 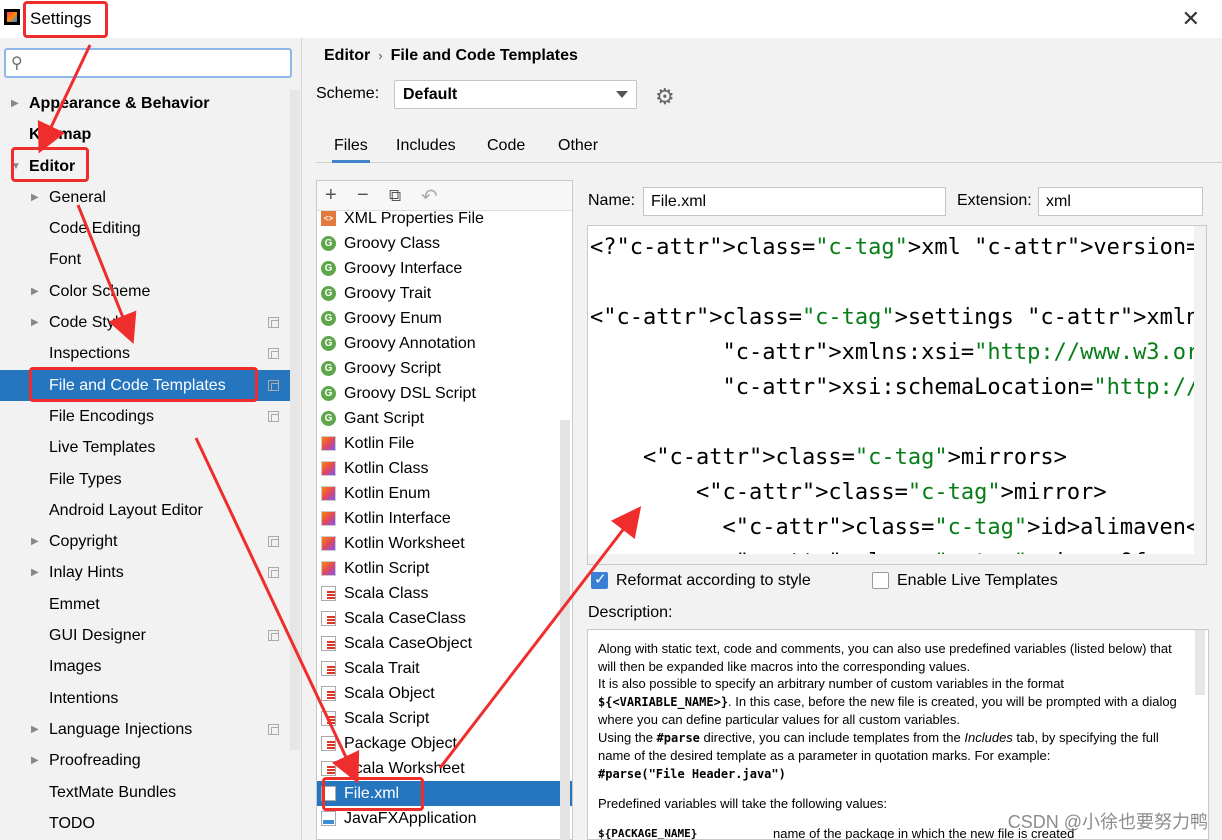 I want to click on template-item-kotlin-class: Kotlin Class, so click(x=444, y=468).